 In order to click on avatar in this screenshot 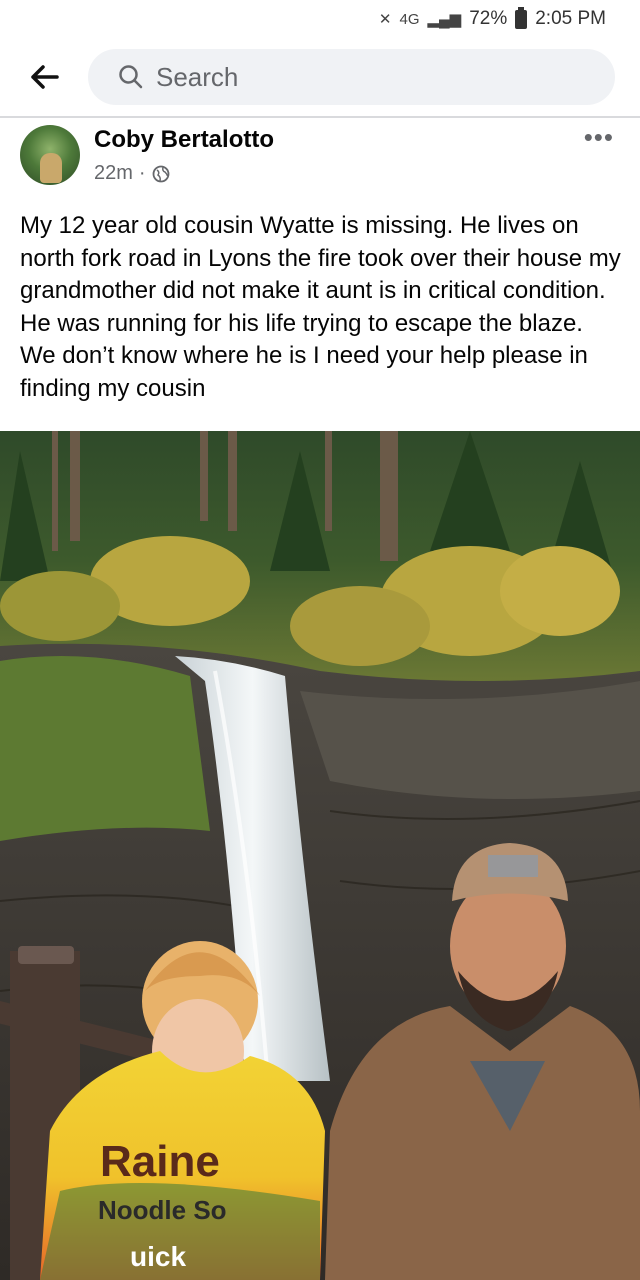, I will do `click(50, 155)`.